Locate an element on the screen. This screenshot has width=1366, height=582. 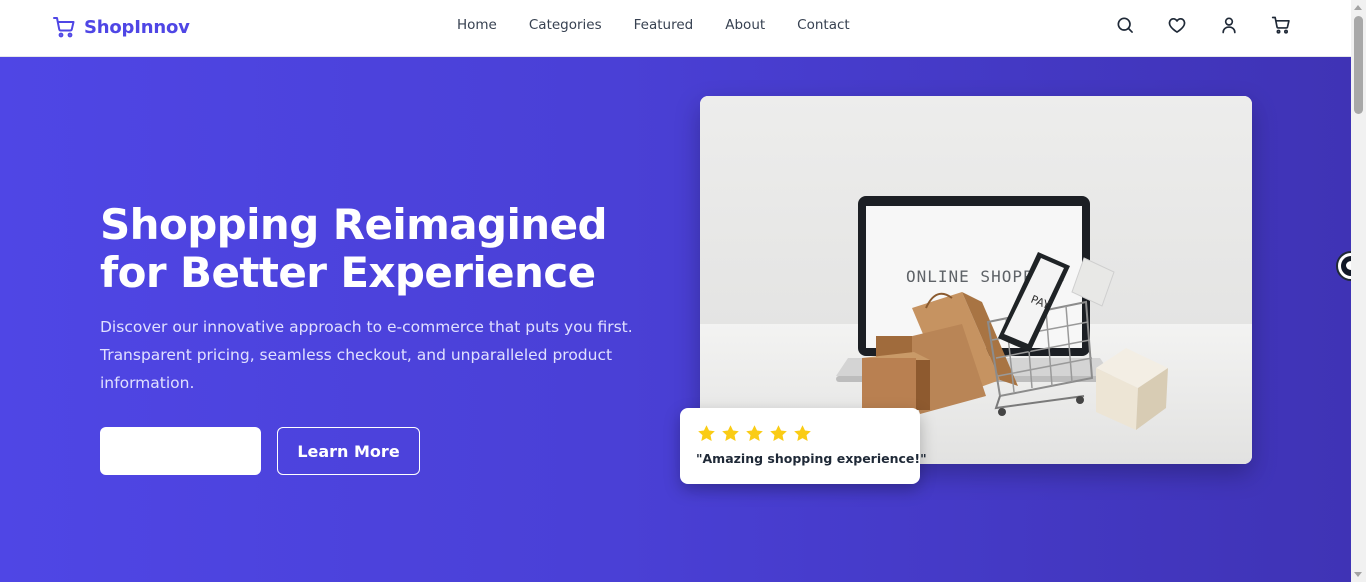
nav-link-featured: Featured is located at coordinates (664, 25).